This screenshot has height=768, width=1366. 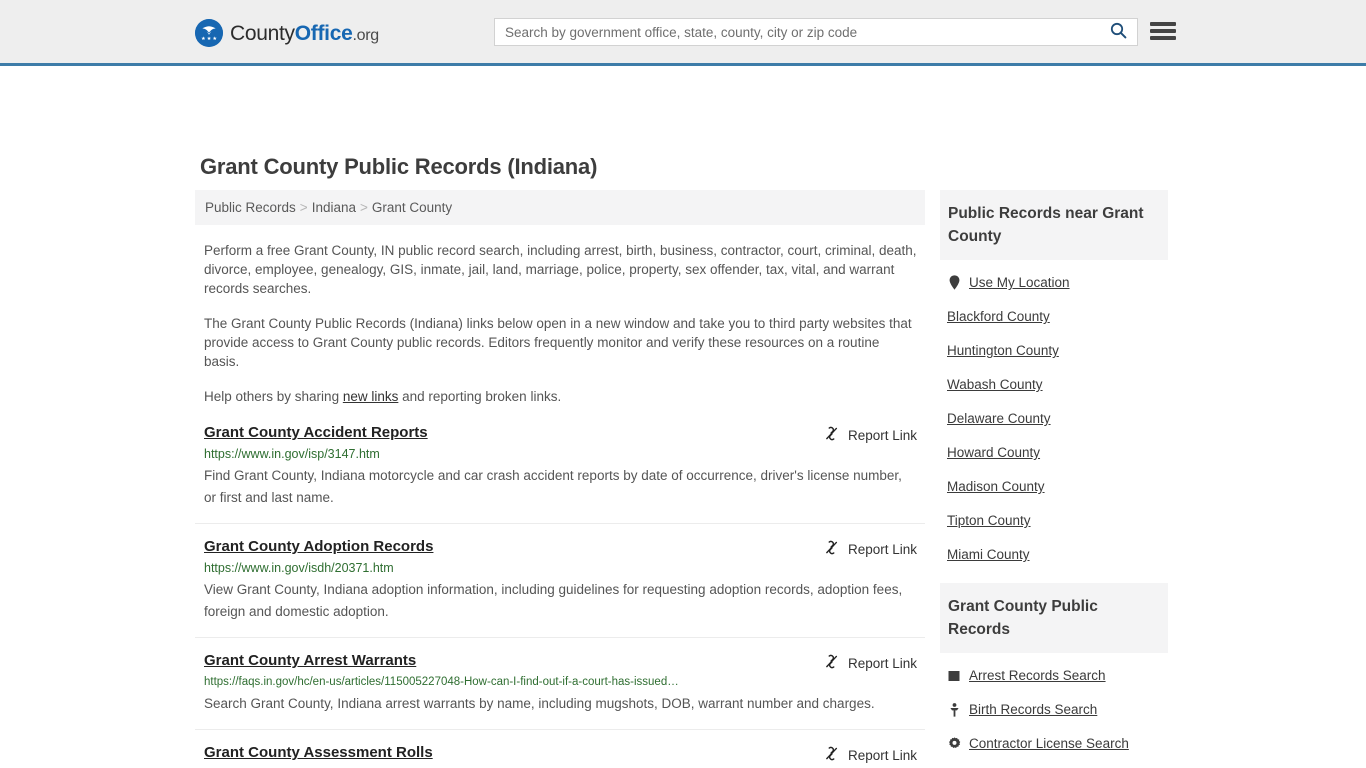 What do you see at coordinates (262, 33) in the screenshot?
I see `logo-text-county: County` at bounding box center [262, 33].